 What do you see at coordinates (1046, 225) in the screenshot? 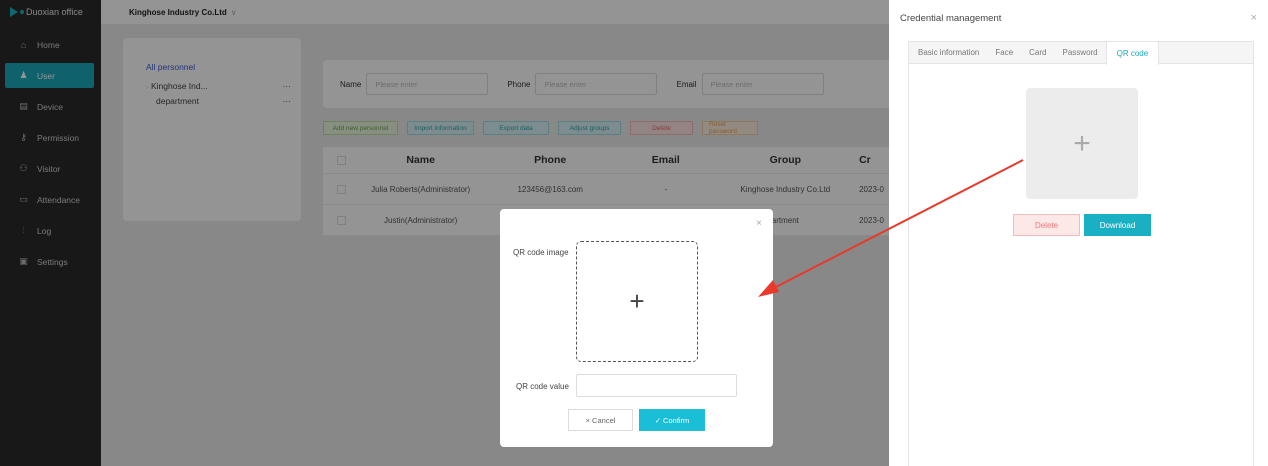
I see `qr-delete-button: Delete` at bounding box center [1046, 225].